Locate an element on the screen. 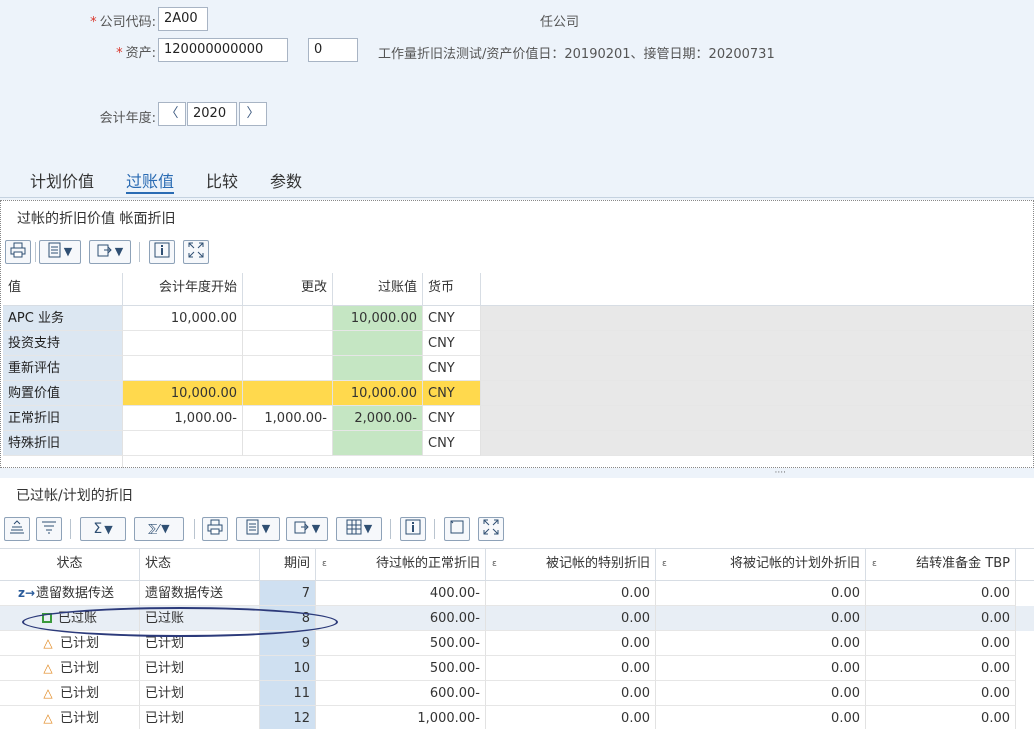 The height and width of the screenshot is (729, 1034). column-header-status-icon: 状态 is located at coordinates (70, 565).